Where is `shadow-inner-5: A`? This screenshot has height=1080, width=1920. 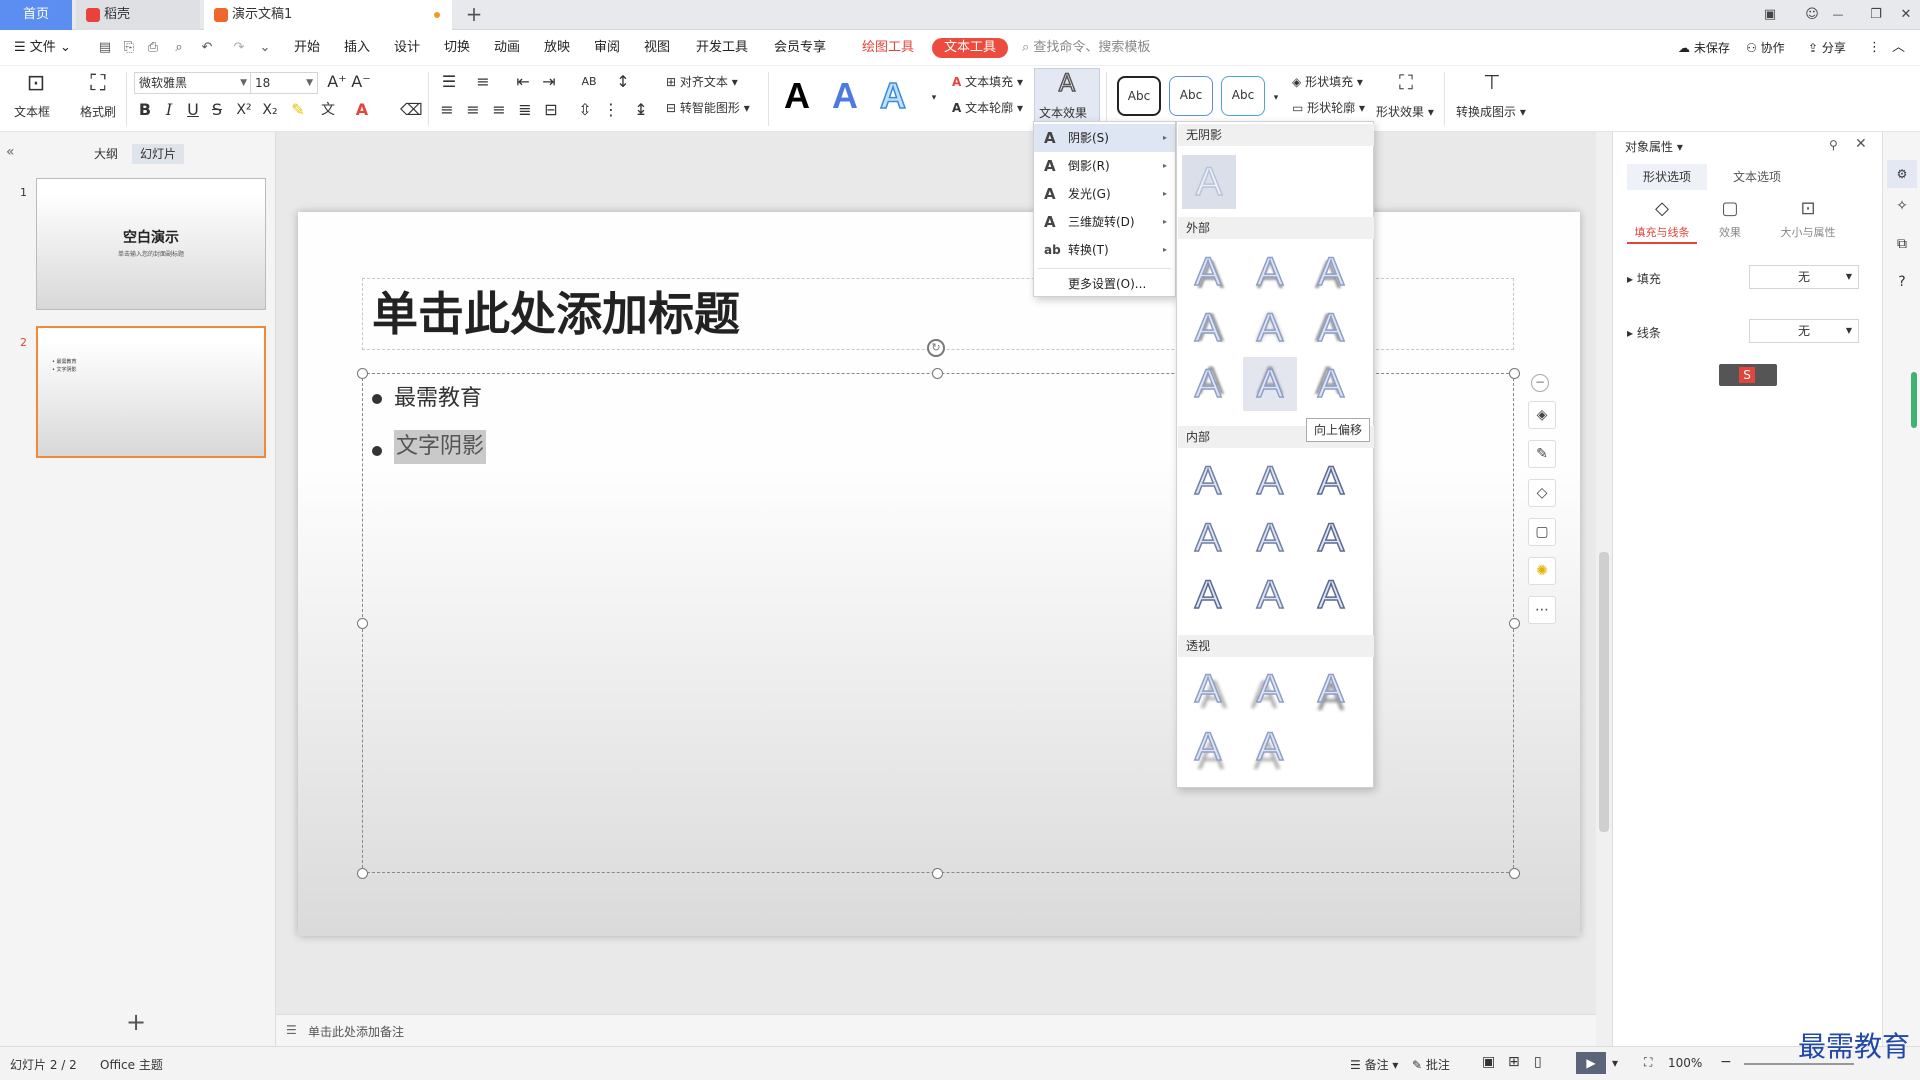
shadow-inner-5: A is located at coordinates (1270, 538).